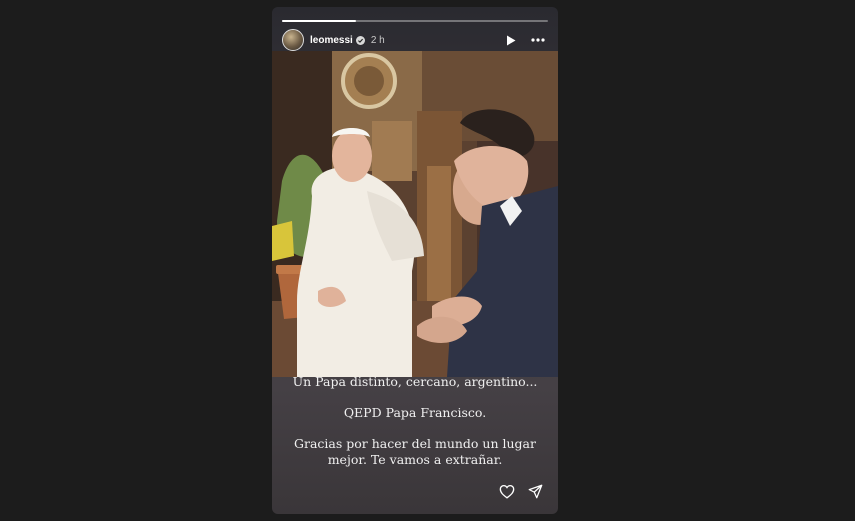 The image size is (855, 521). Describe the element at coordinates (415, 459) in the screenshot. I see `caption-line: mejor. Te vamos a extrañar.` at that location.